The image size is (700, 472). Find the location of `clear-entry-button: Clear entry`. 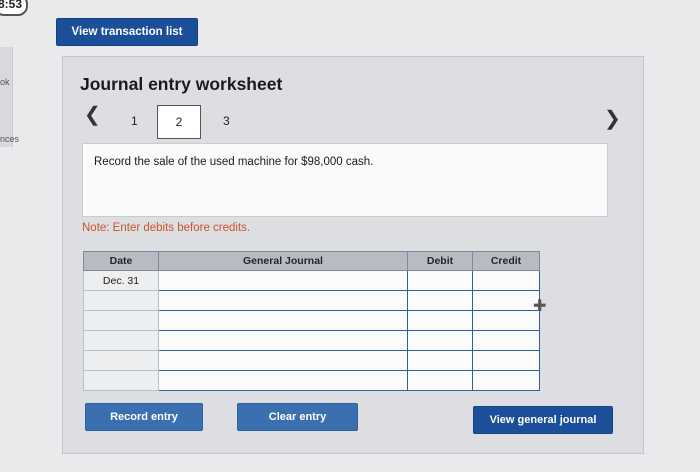

clear-entry-button: Clear entry is located at coordinates (297, 417).